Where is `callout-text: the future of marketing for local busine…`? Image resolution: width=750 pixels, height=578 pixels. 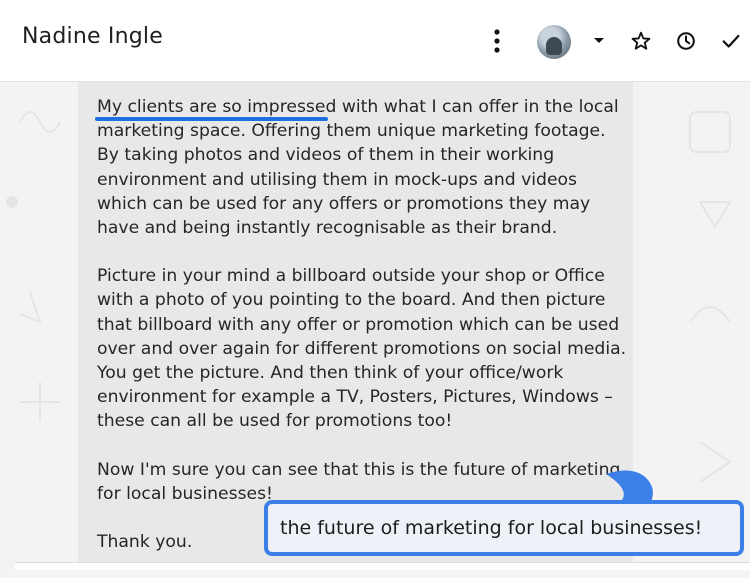
callout-text: the future of marketing for local busine… is located at coordinates (491, 528).